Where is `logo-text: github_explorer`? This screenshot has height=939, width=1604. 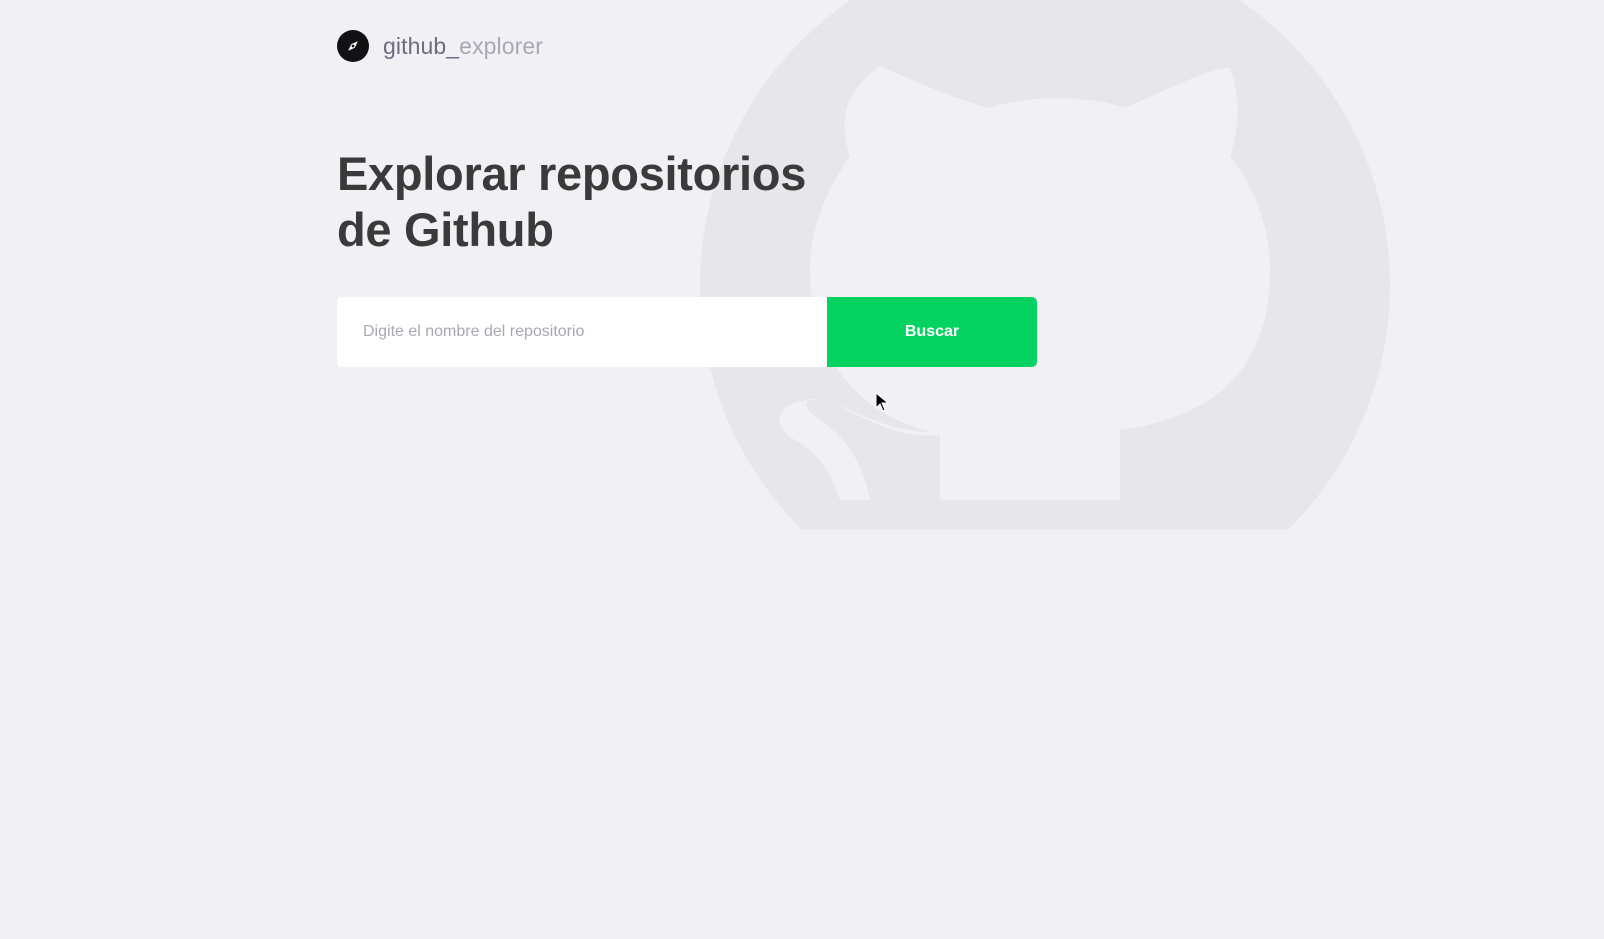 logo-text: github_explorer is located at coordinates (463, 46).